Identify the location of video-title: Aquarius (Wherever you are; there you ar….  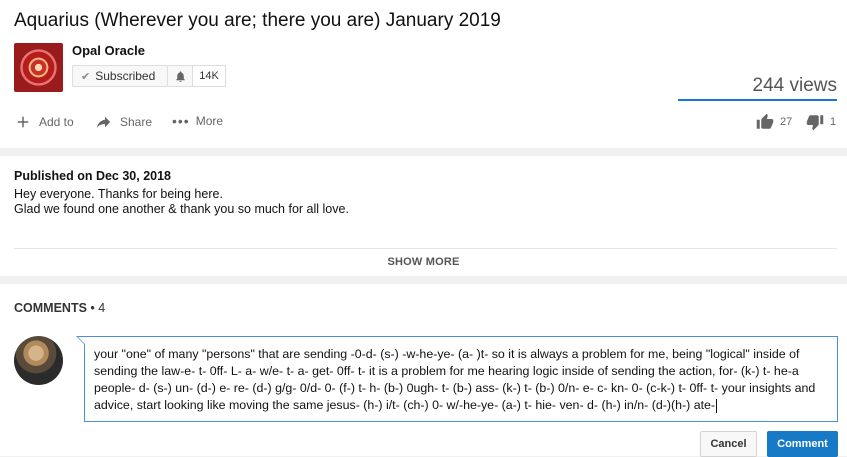
(257, 20).